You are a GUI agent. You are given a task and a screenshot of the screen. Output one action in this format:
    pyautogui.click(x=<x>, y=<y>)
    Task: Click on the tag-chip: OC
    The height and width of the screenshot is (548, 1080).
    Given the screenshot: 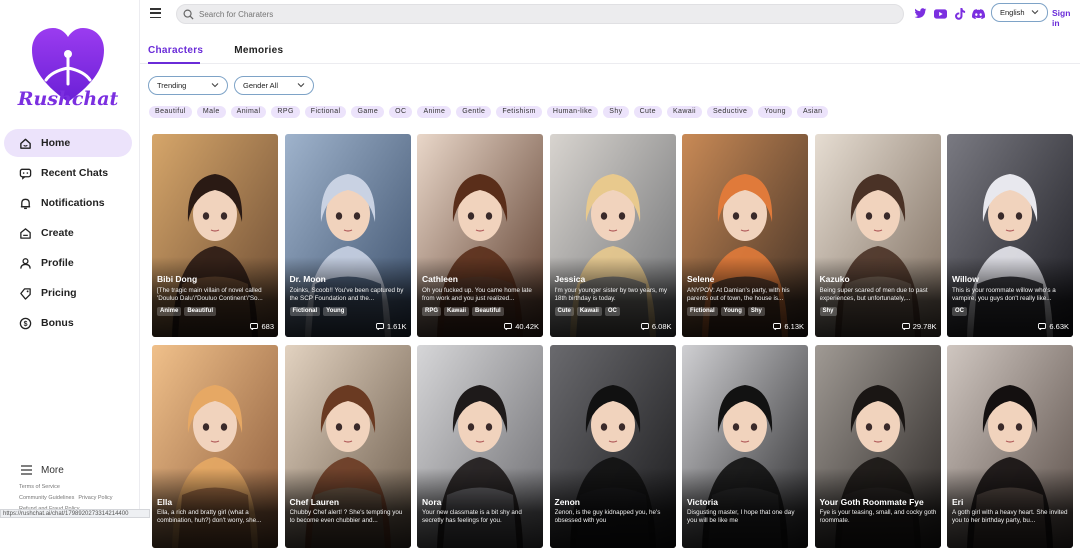 What is the action you would take?
    pyautogui.click(x=401, y=112)
    